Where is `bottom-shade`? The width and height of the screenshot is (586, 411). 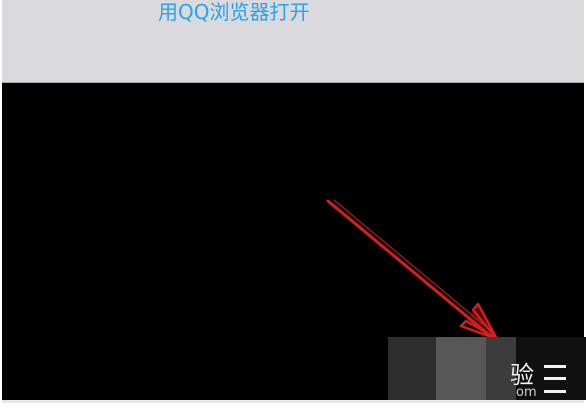 bottom-shade is located at coordinates (293, 401).